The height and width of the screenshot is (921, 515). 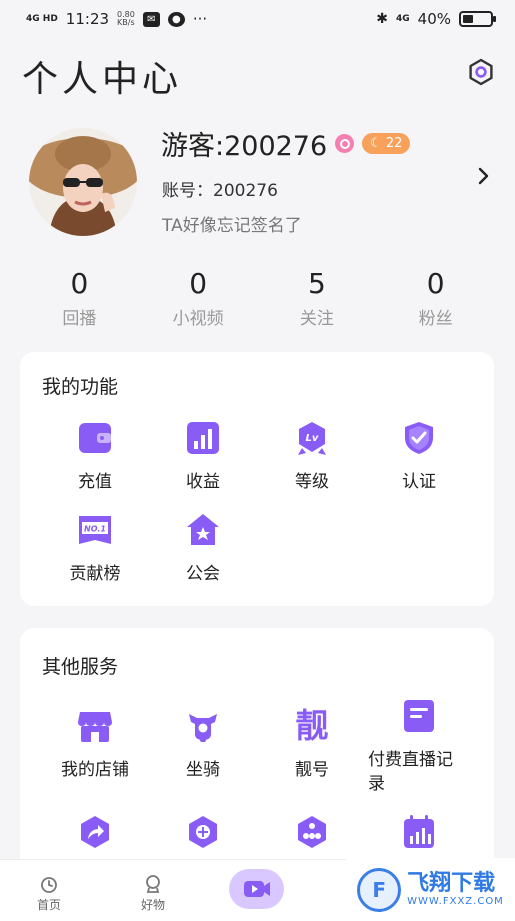 What do you see at coordinates (419, 772) in the screenshot?
I see `item-label: 付费直播记 录` at bounding box center [419, 772].